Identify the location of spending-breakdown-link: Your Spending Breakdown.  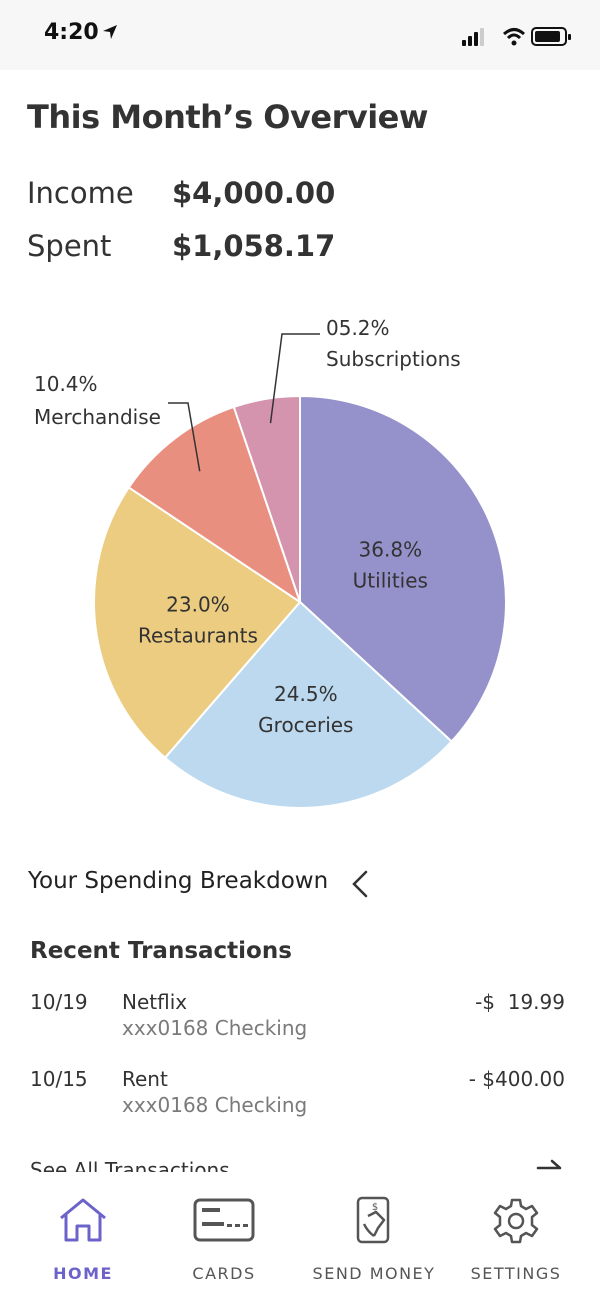
(178, 881).